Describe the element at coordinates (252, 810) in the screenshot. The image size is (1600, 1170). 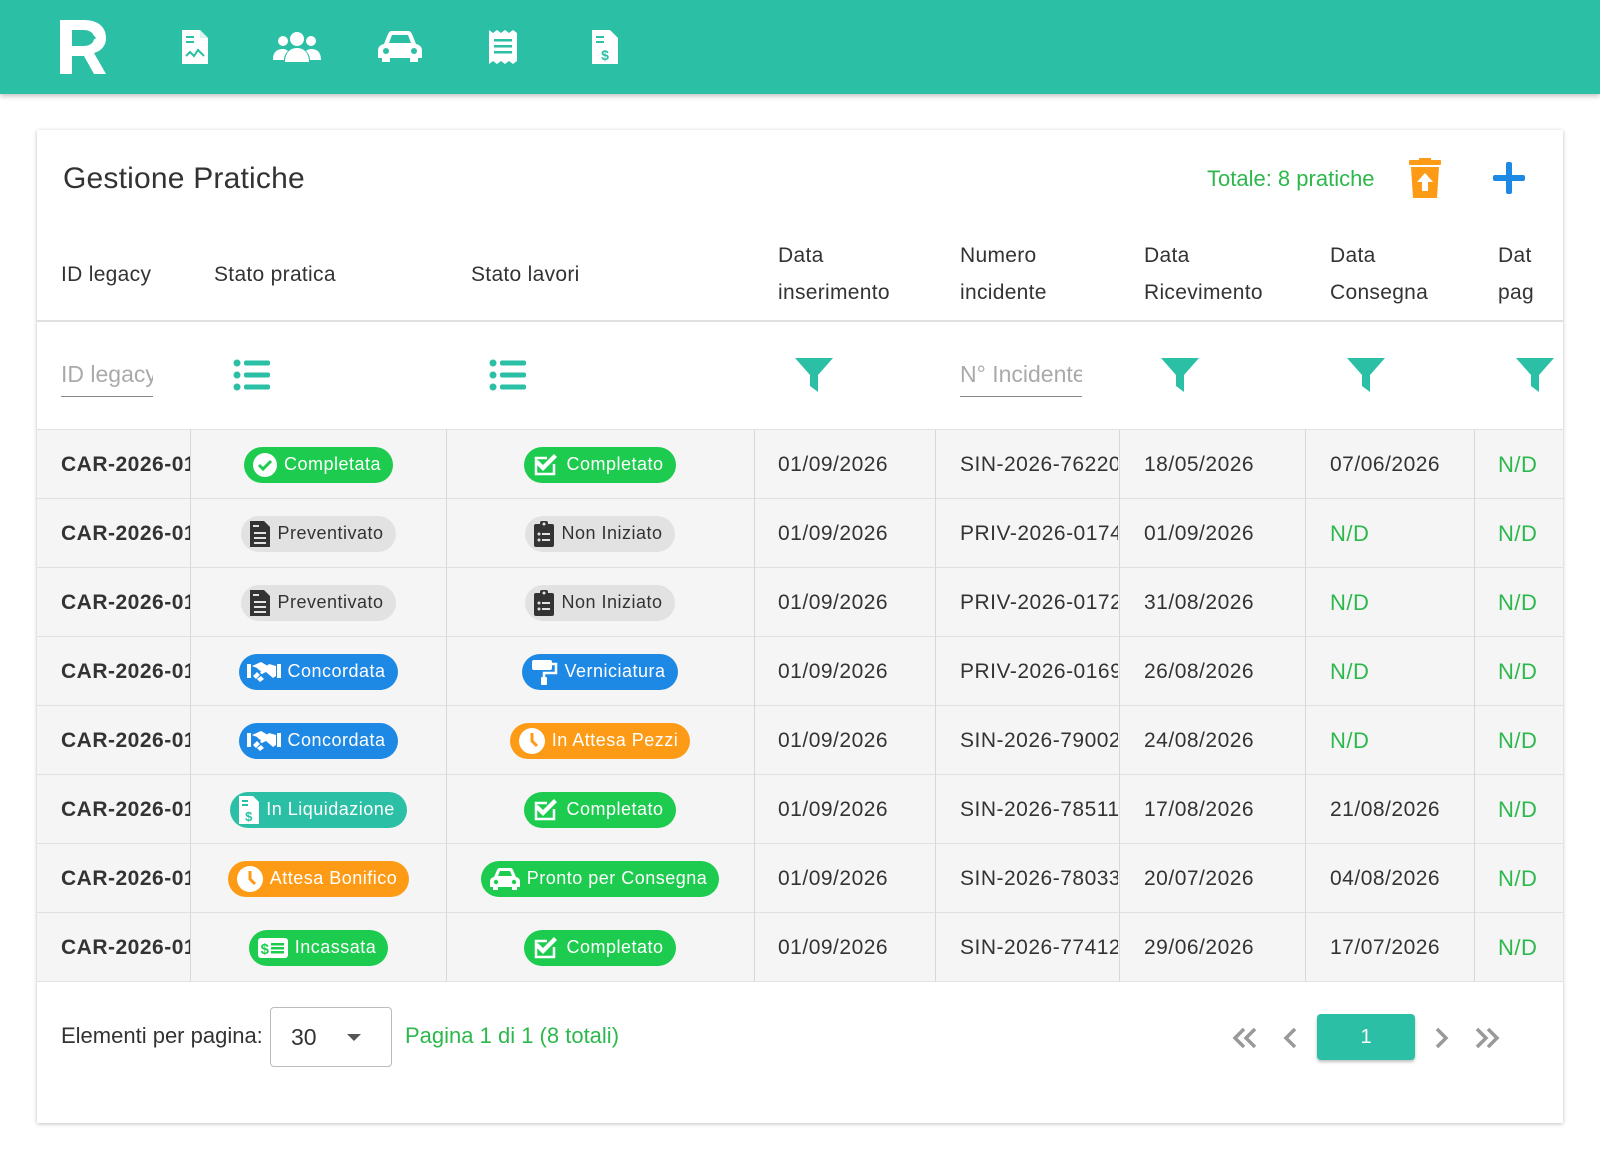
I see `file-dollar-icon: $` at that location.